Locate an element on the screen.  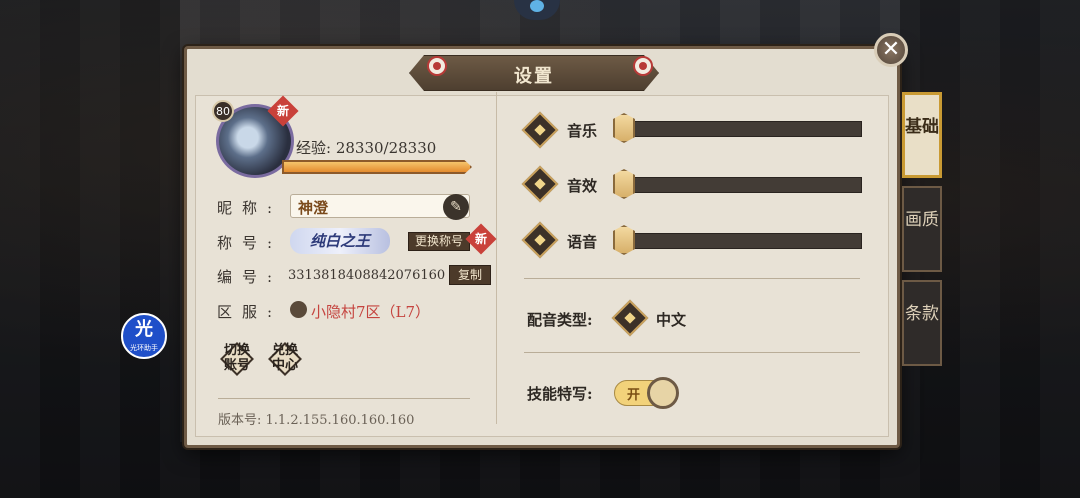
tab-graphics: 画质 is located at coordinates (922, 229).